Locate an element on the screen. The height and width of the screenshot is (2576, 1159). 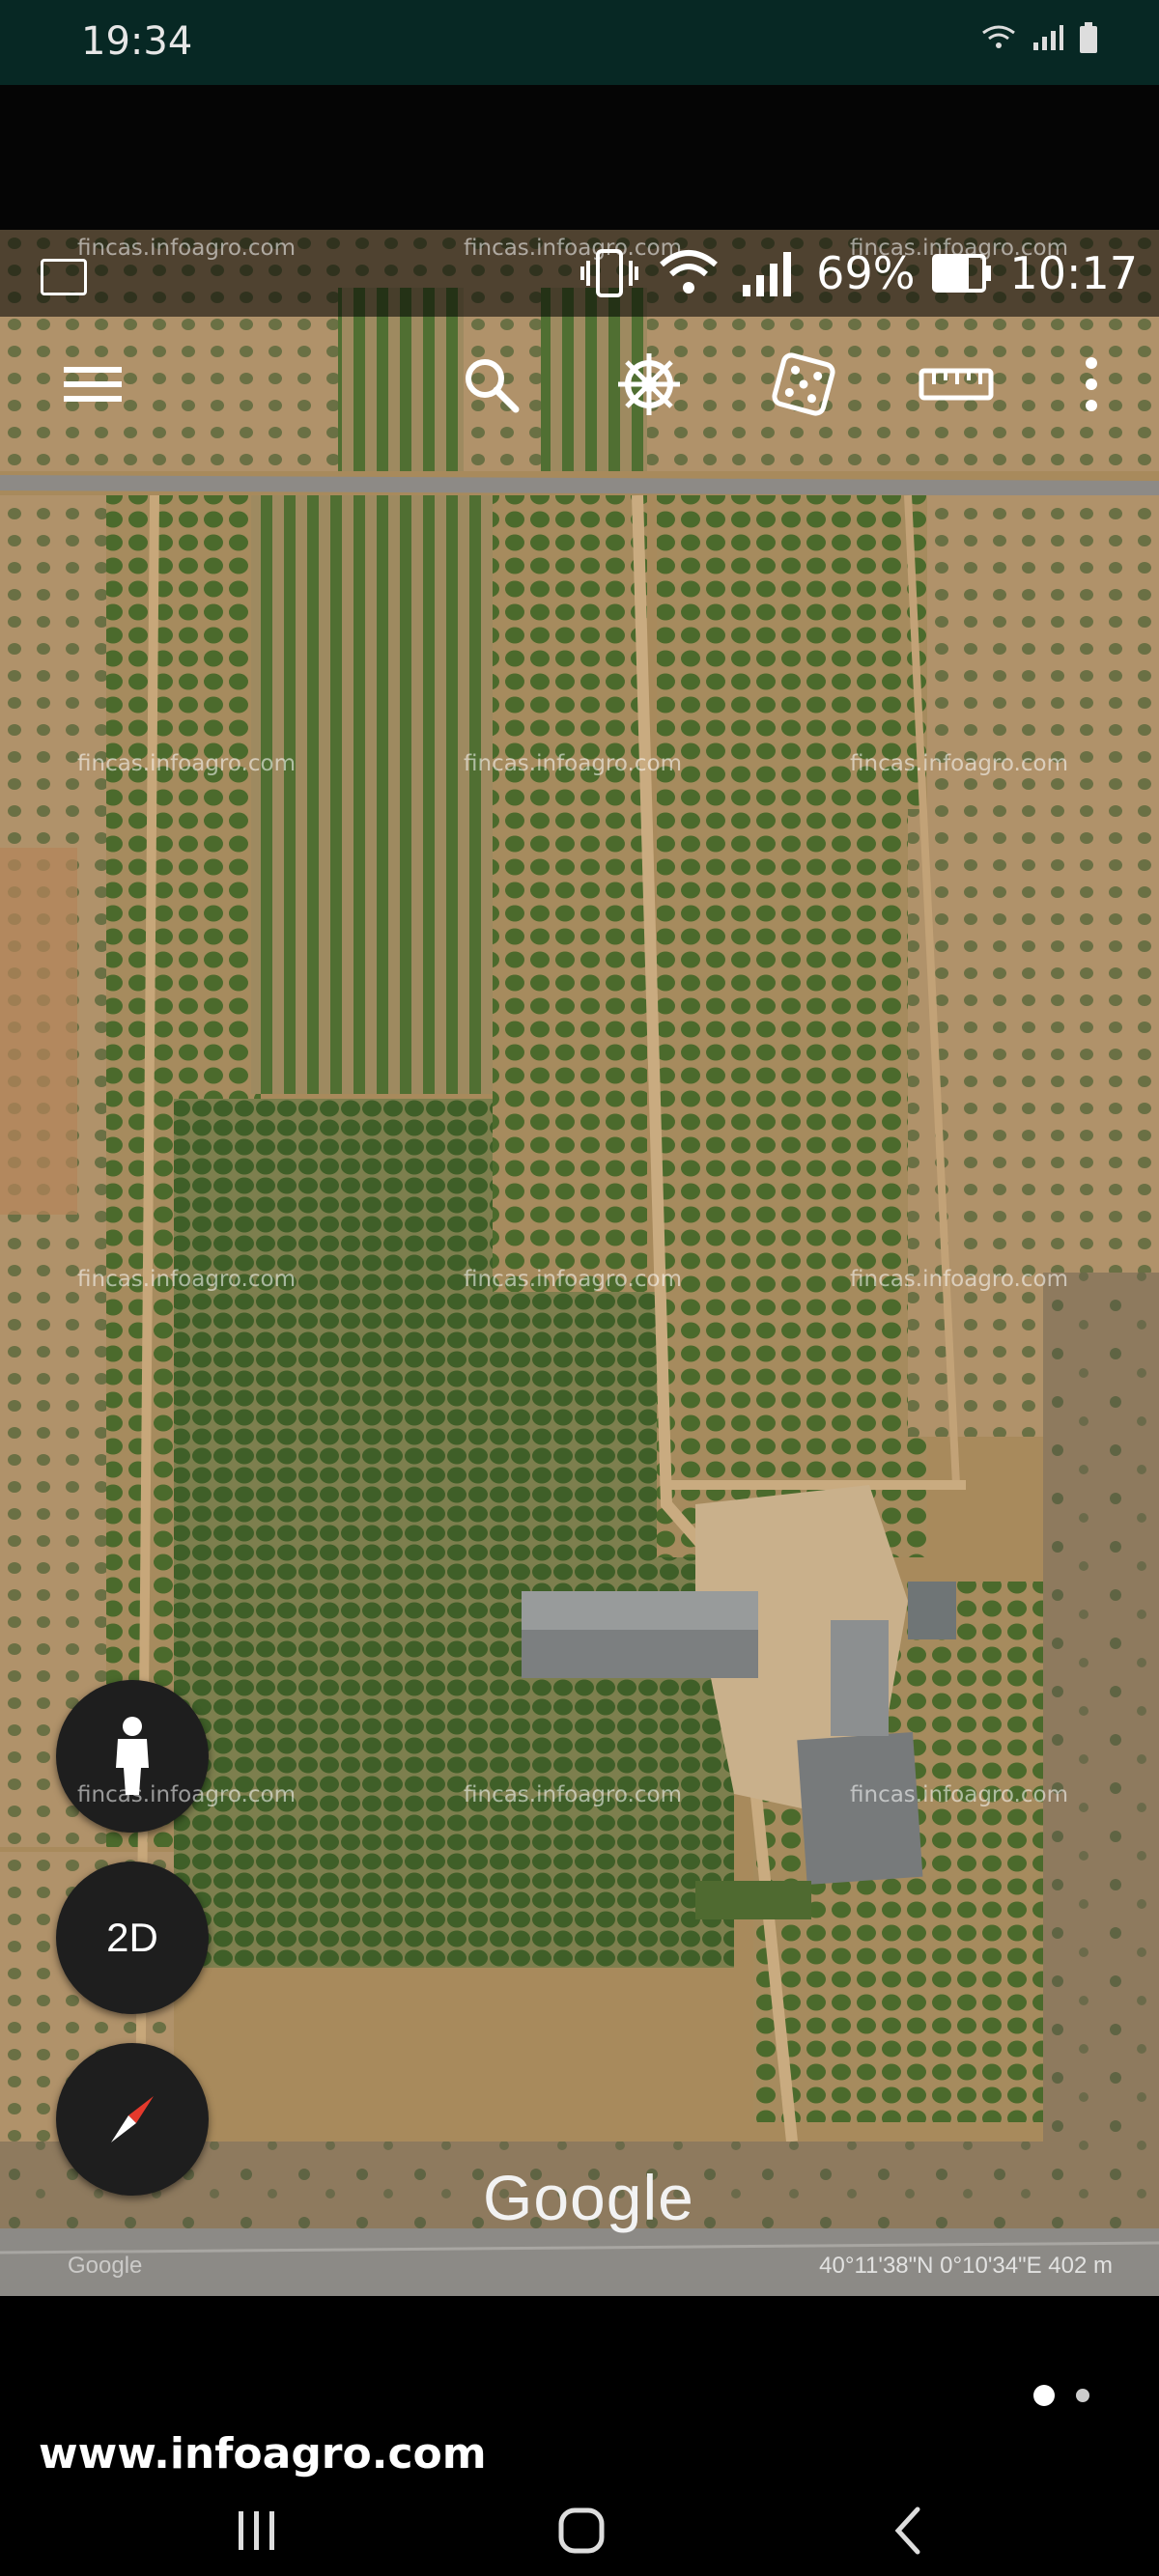
search-icon is located at coordinates (493, 386).